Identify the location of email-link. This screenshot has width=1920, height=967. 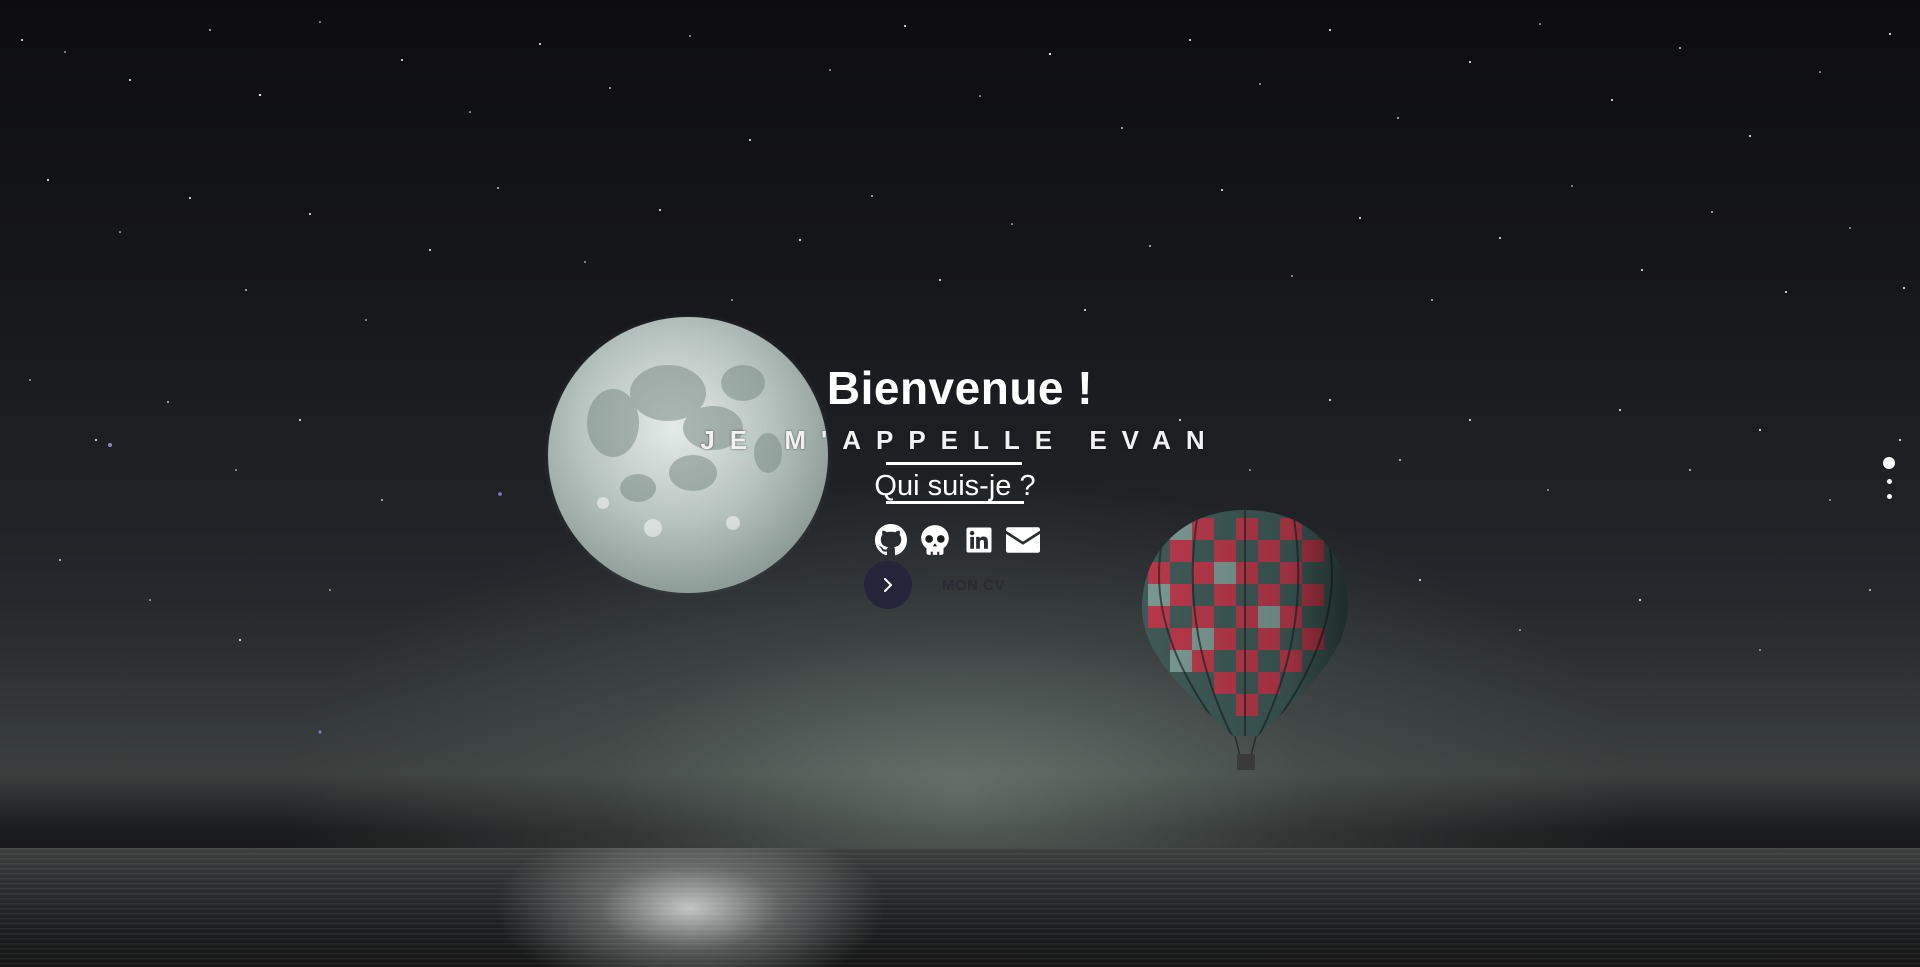
(1023, 540).